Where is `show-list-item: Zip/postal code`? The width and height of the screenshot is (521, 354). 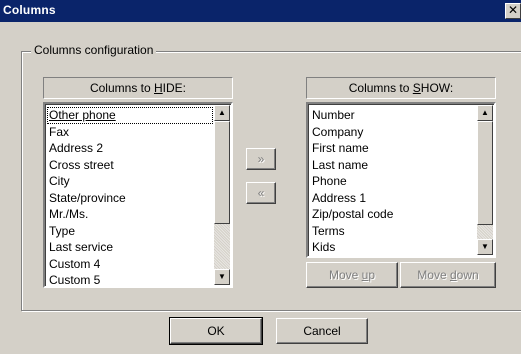 show-list-item: Zip/postal code is located at coordinates (393, 214).